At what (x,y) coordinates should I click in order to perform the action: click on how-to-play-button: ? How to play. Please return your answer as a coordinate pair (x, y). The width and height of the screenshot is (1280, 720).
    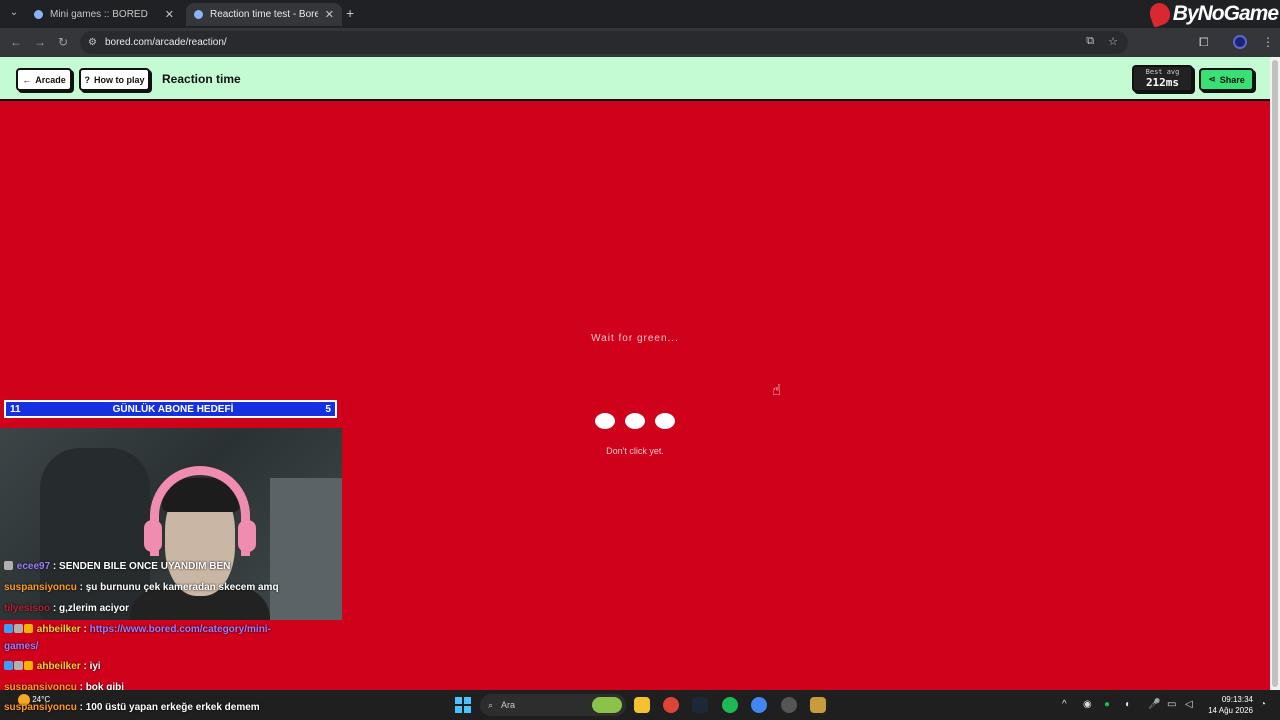
    Looking at the image, I should click on (114, 79).